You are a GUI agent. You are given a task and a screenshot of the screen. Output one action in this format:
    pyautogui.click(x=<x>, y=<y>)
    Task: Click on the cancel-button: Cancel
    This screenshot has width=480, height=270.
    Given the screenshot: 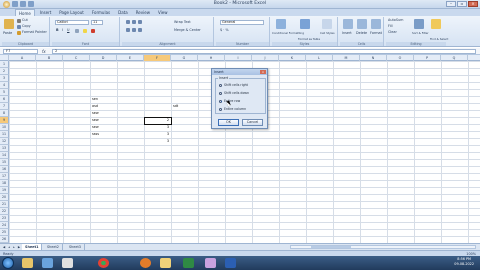 What is the action you would take?
    pyautogui.click(x=252, y=122)
    